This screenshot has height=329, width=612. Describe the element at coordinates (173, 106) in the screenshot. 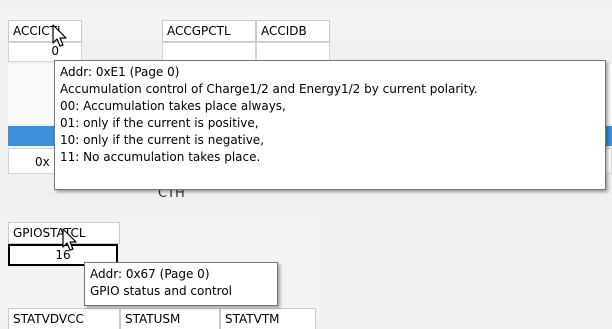

I see `tooltip-line-option-00: 00: Accumulation takes place always,` at that location.